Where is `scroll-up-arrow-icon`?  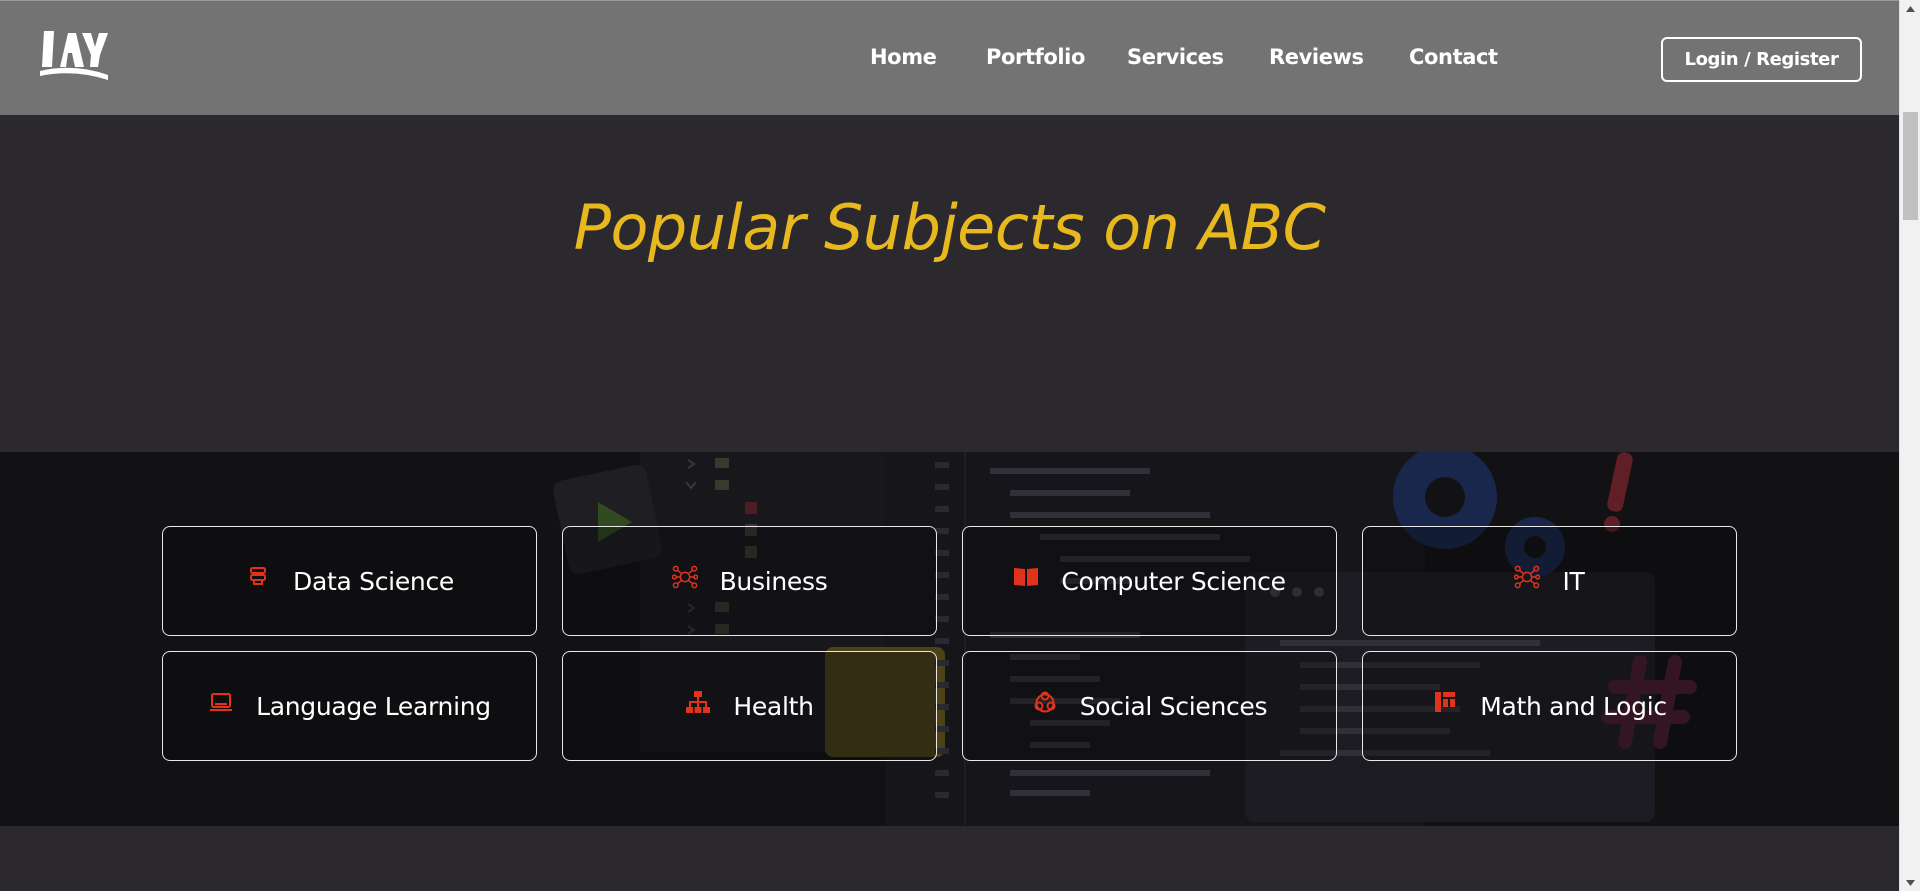
scroll-up-arrow-icon is located at coordinates (1910, 8).